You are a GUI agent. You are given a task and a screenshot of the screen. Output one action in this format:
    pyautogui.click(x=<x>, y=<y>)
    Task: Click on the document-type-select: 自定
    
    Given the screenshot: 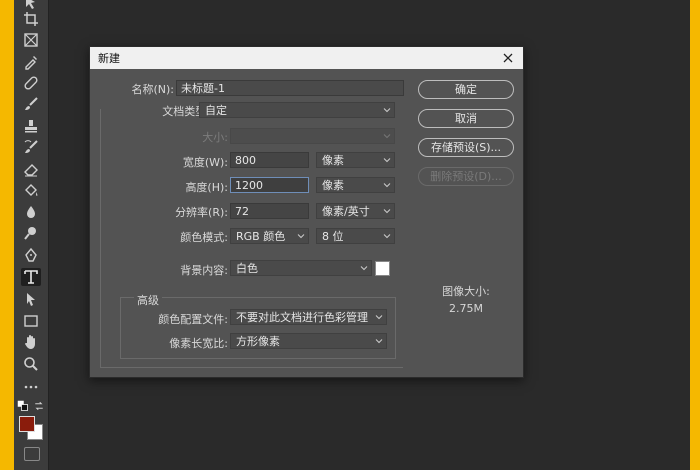 What is the action you would take?
    pyautogui.click(x=297, y=110)
    